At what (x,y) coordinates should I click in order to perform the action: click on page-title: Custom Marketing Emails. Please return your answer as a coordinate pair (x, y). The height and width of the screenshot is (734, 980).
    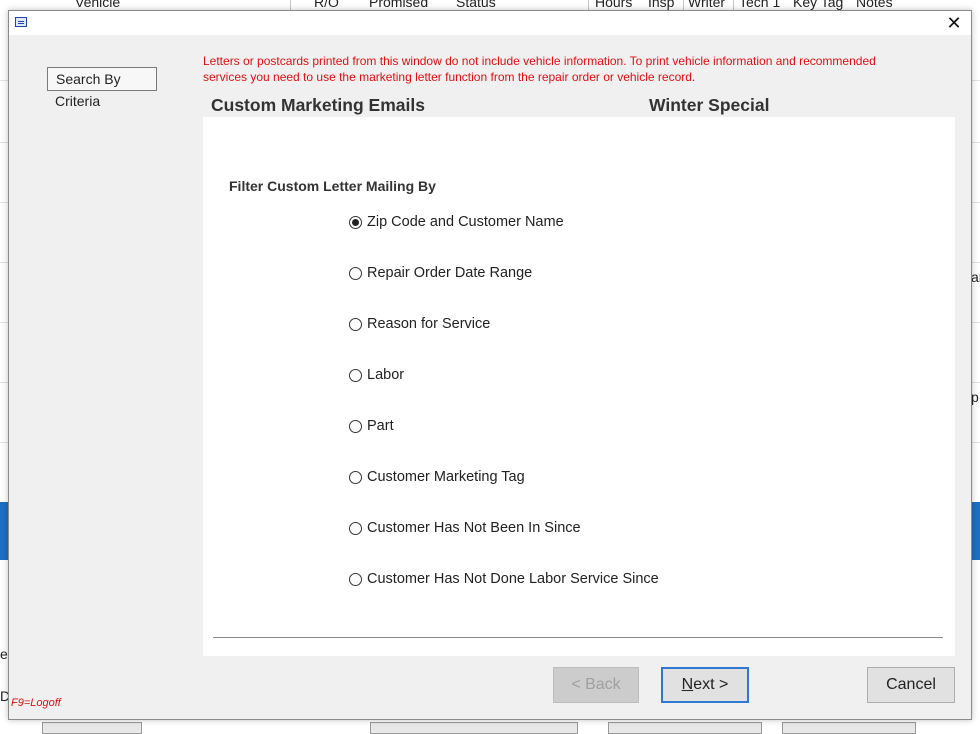
    Looking at the image, I should click on (318, 105).